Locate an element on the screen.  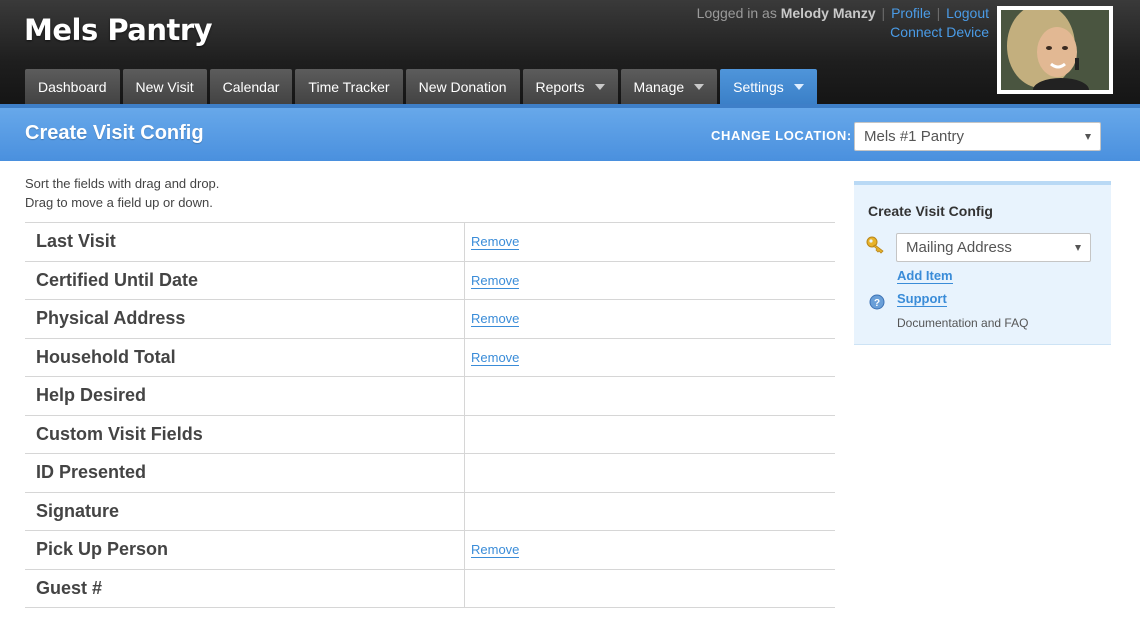
field-row-physical-address: Physical Address Remove is located at coordinates (430, 319).